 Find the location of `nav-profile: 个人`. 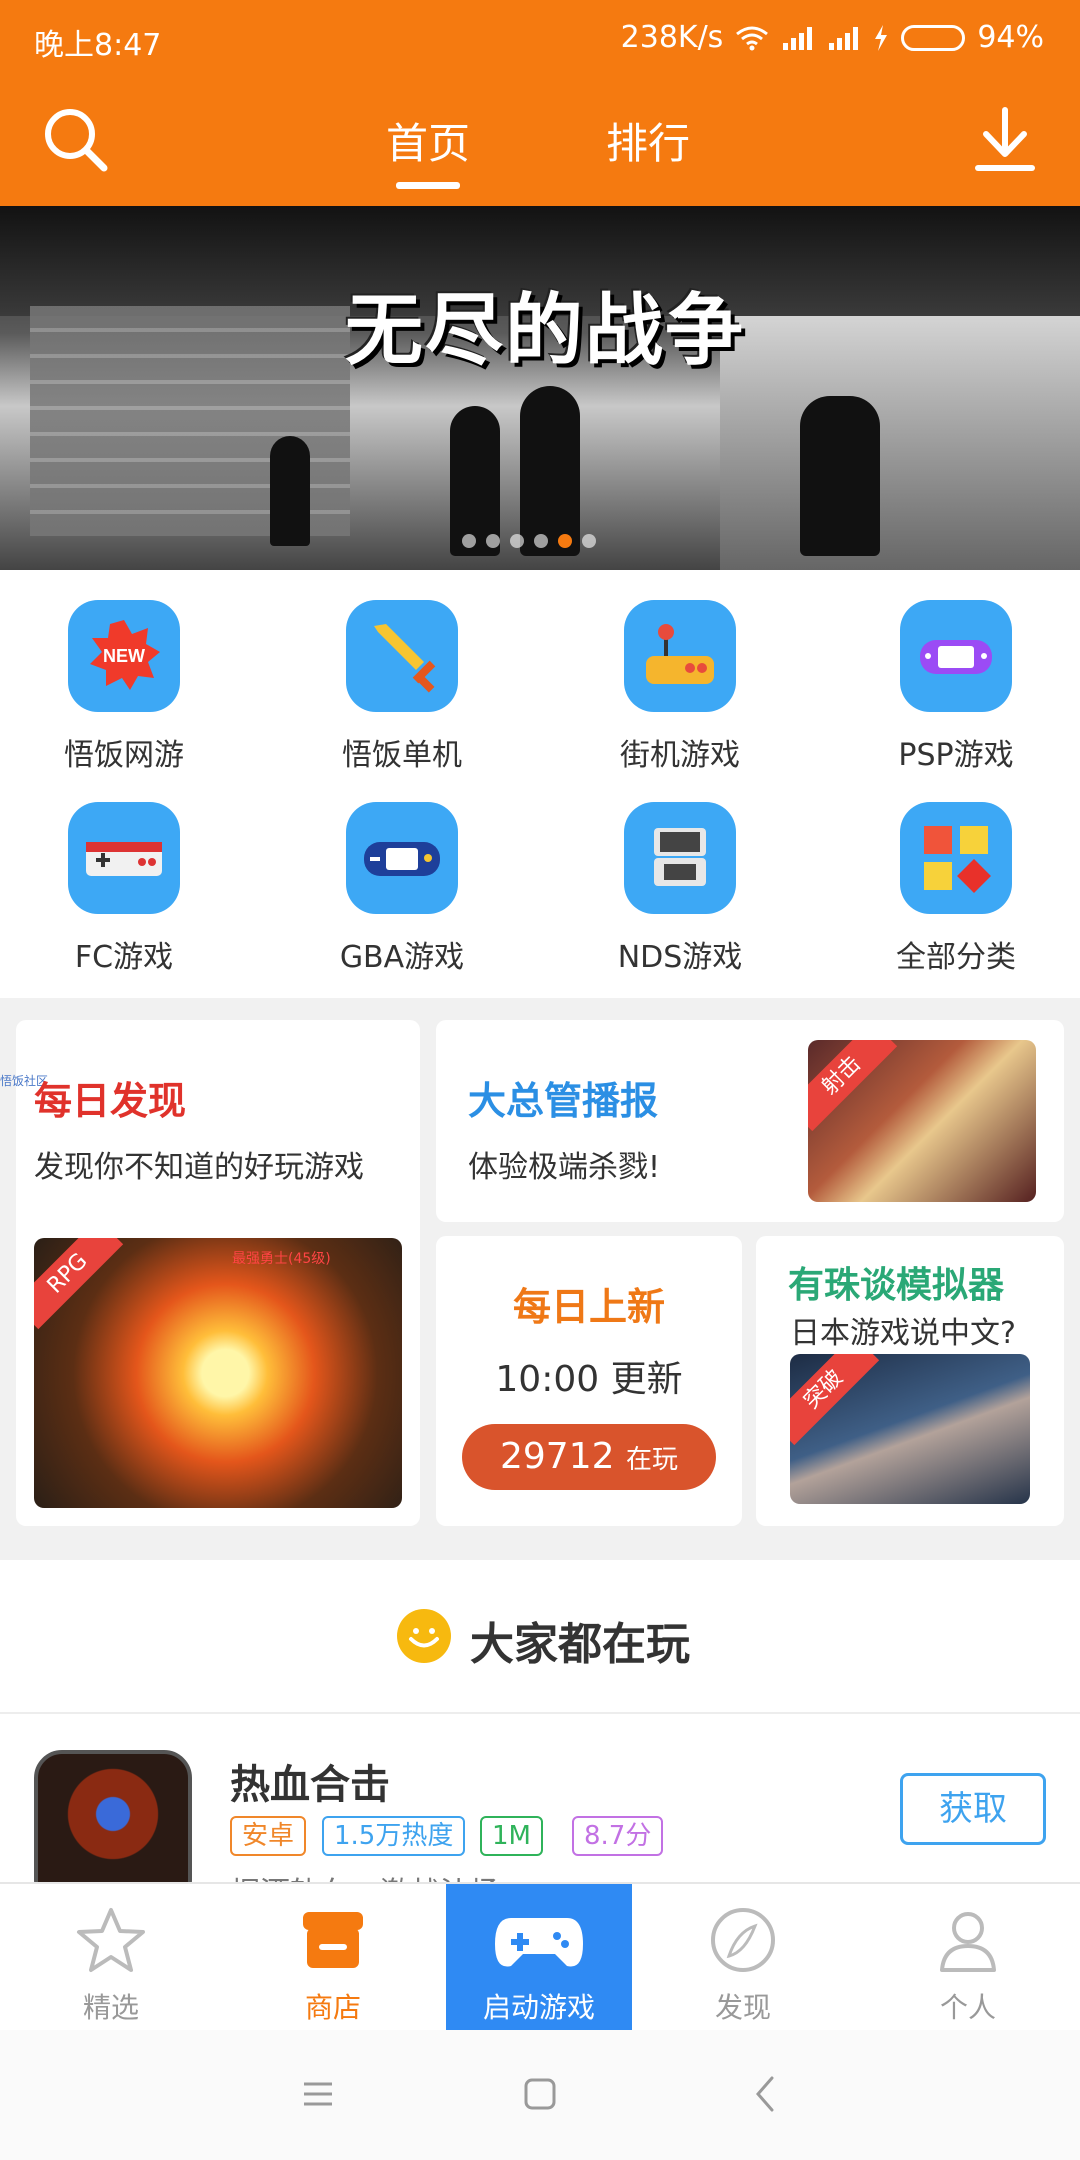

nav-profile: 个人 is located at coordinates (968, 1957).